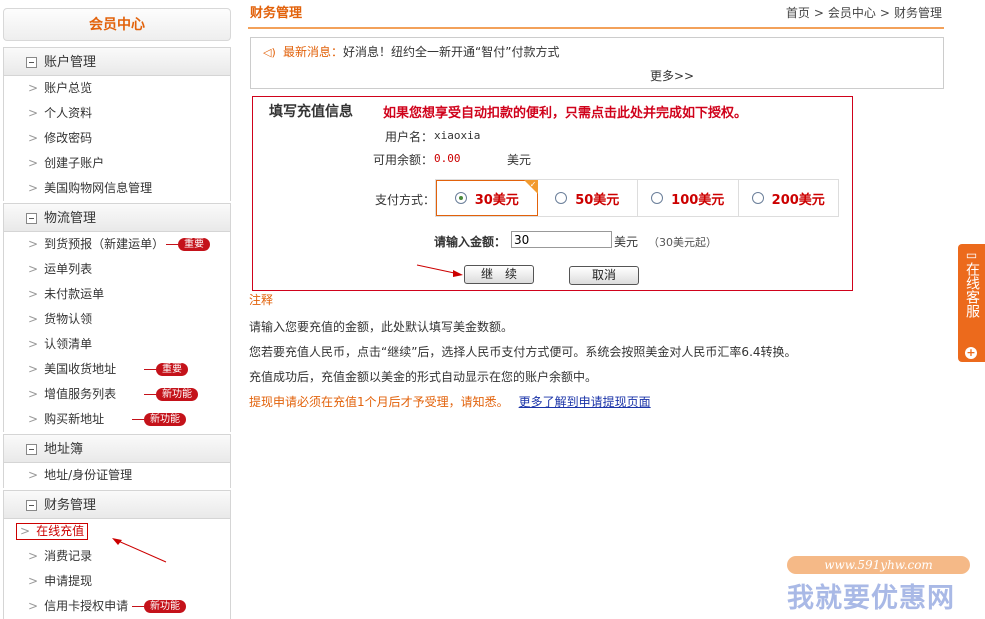 The image size is (985, 619). Describe the element at coordinates (117, 113) in the screenshot. I see `sidebar-item-profile: > 个人资料` at that location.